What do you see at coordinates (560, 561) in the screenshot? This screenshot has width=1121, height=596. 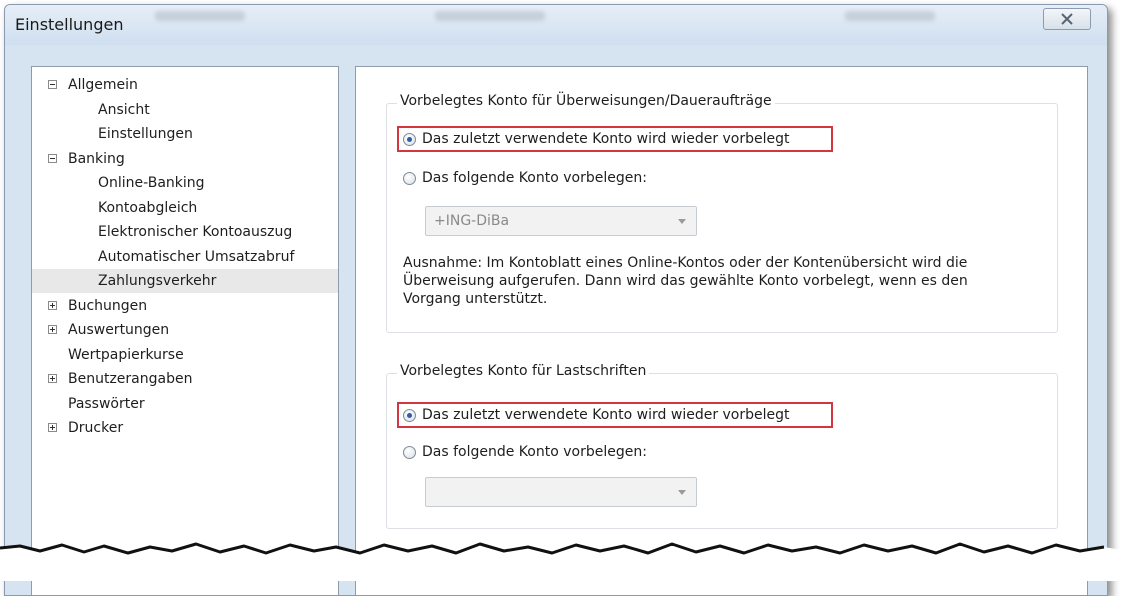 I see `torn-edge-decoration` at bounding box center [560, 561].